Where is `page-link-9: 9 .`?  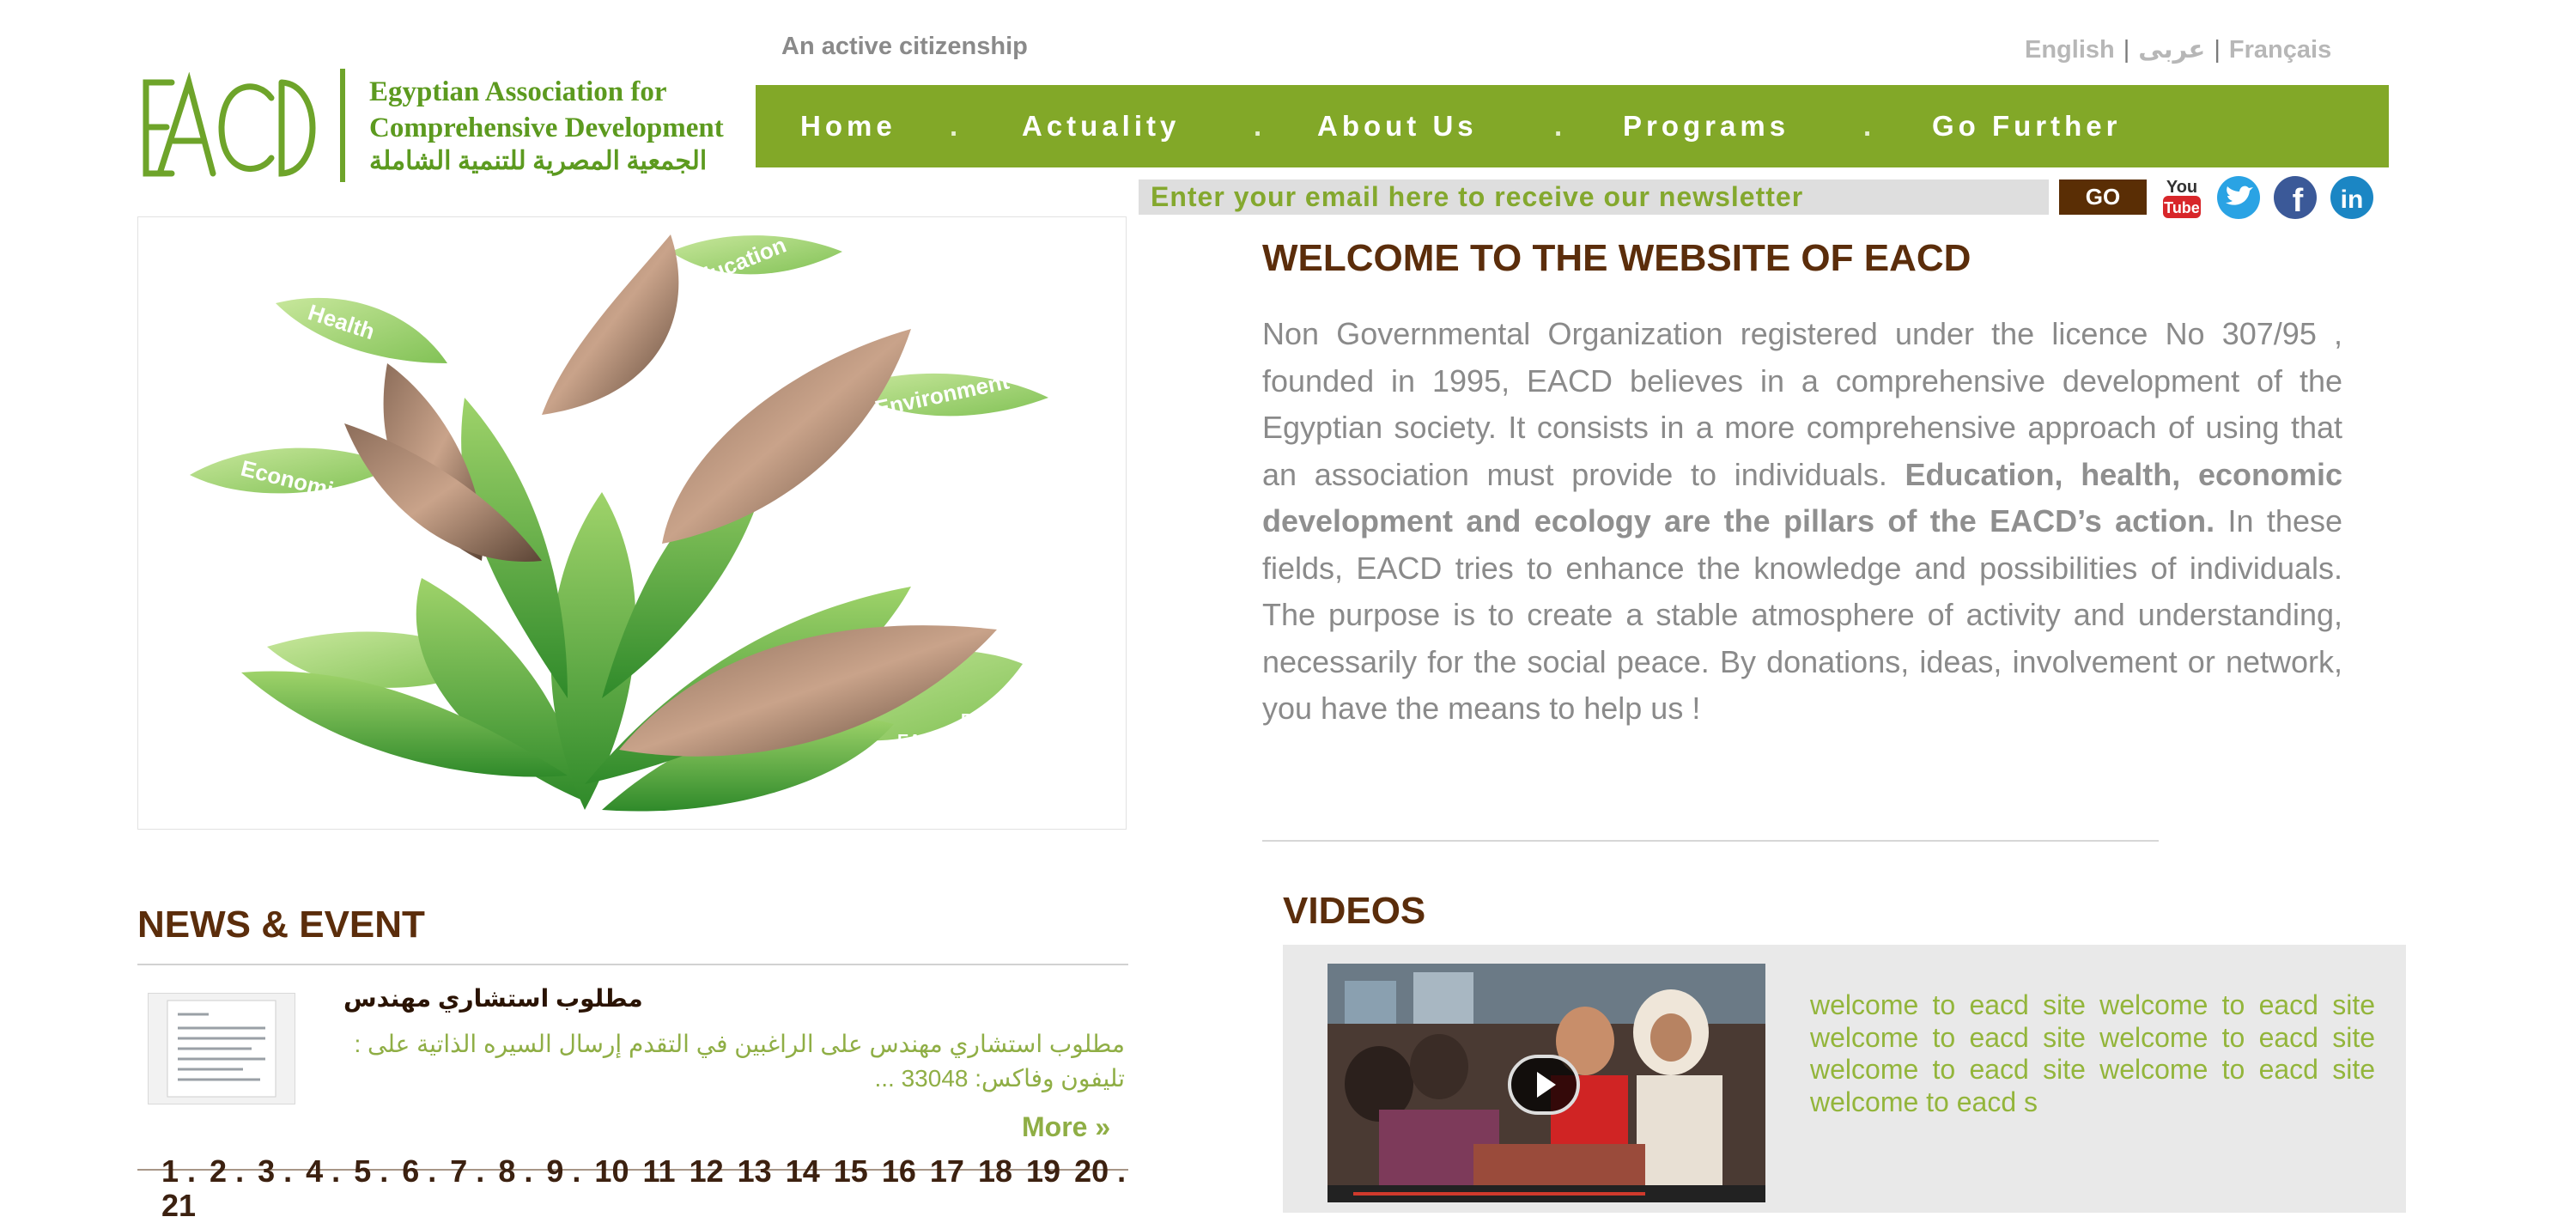
page-link-9: 9 . is located at coordinates (563, 1171).